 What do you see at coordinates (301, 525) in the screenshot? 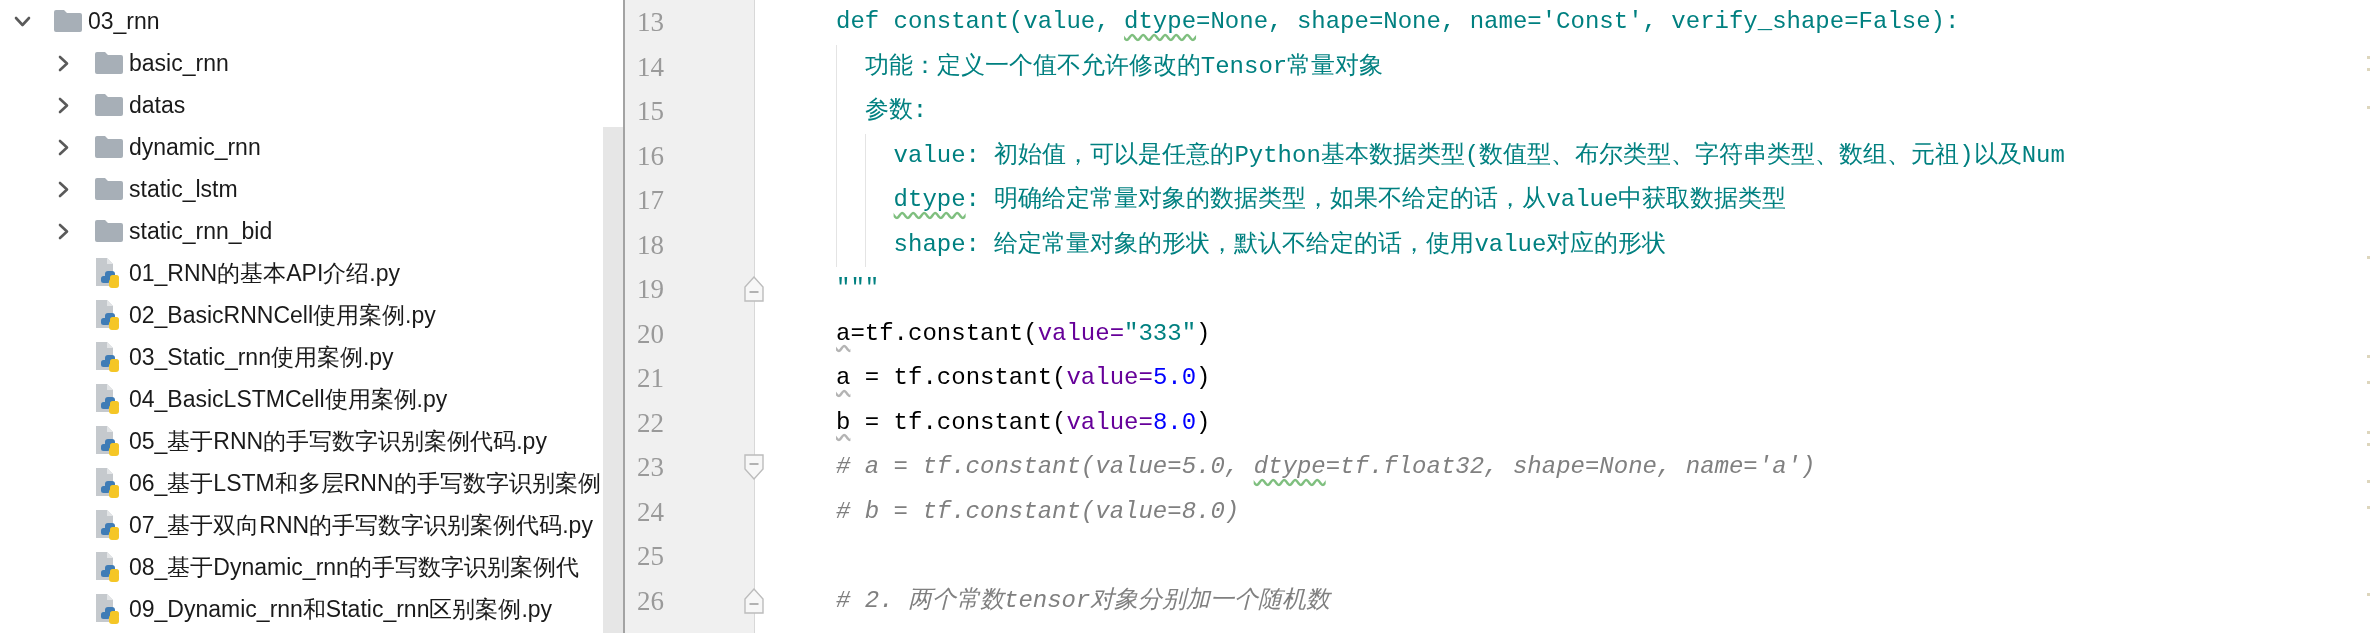
I see `file-item: 07_基于双向RNN的手写数字识别案例代码.py` at bounding box center [301, 525].